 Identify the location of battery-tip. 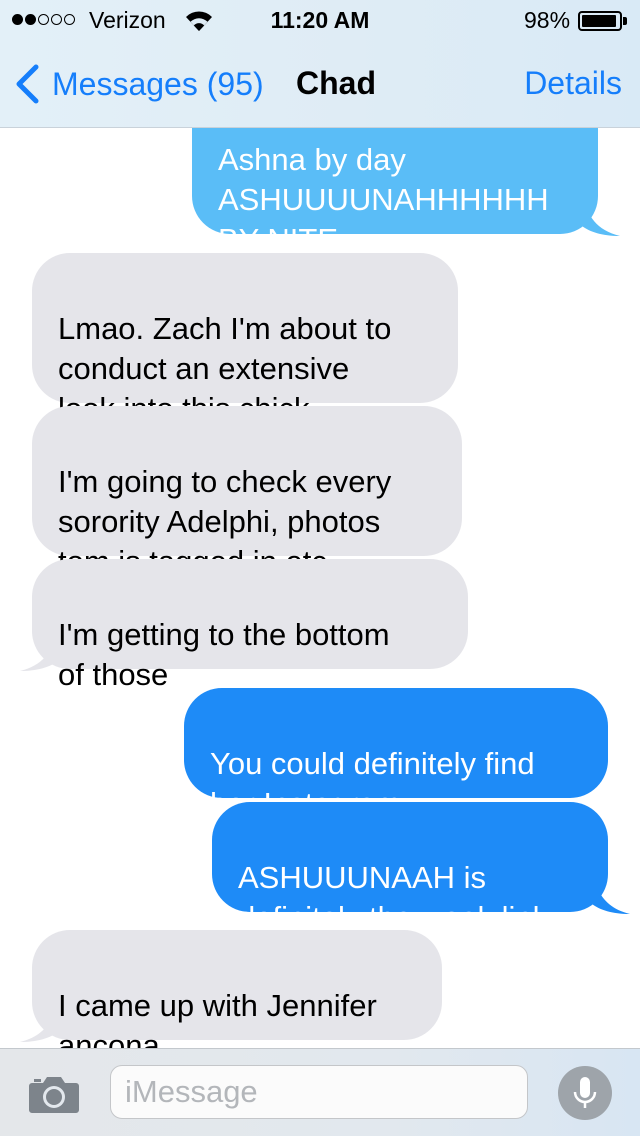
(625, 21).